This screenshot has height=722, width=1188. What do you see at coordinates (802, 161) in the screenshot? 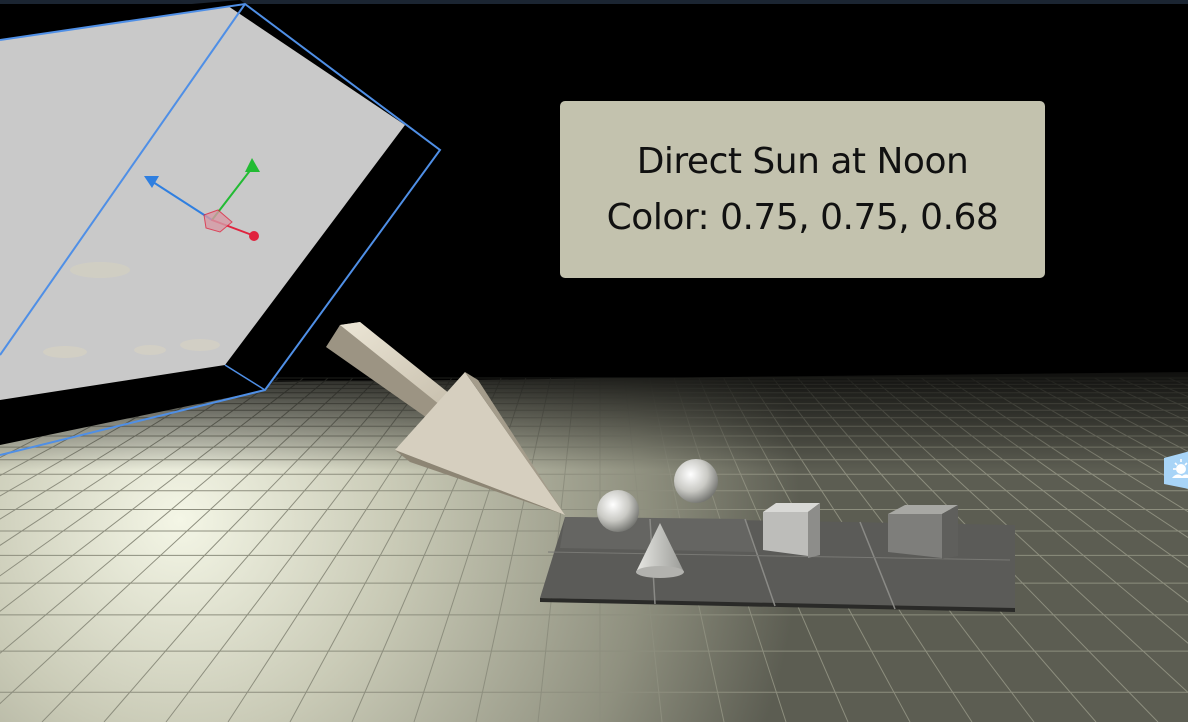
I see `light-title: Direct Sun at Noon` at bounding box center [802, 161].